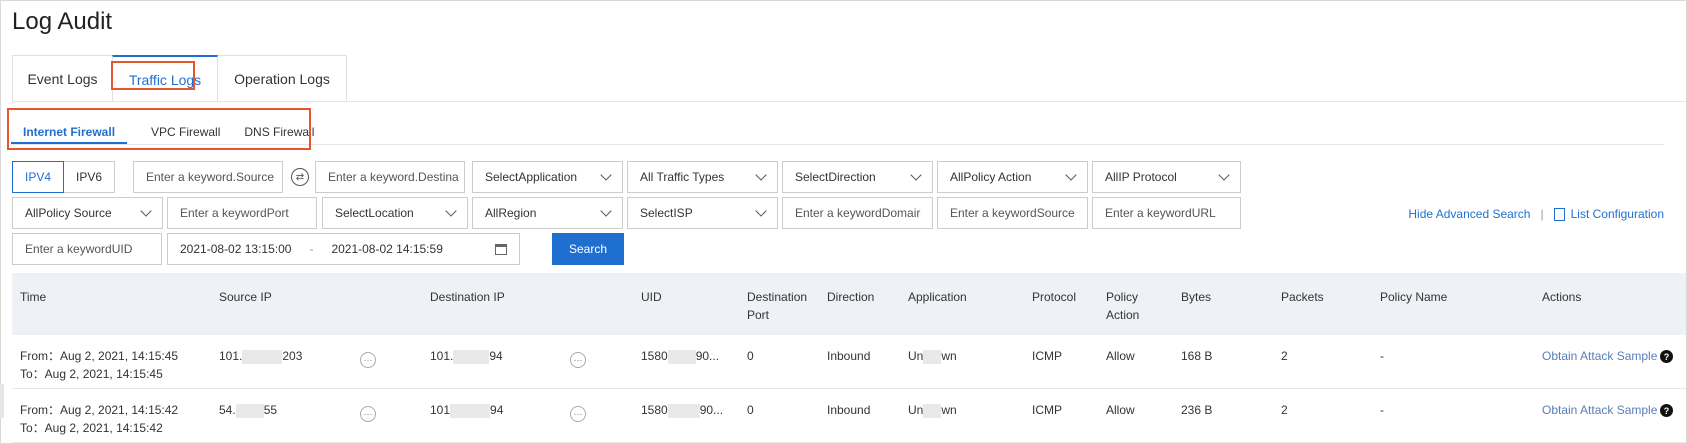  What do you see at coordinates (991, 177) in the screenshot?
I see `policy-action-select-value: AllPolicy Action` at bounding box center [991, 177].